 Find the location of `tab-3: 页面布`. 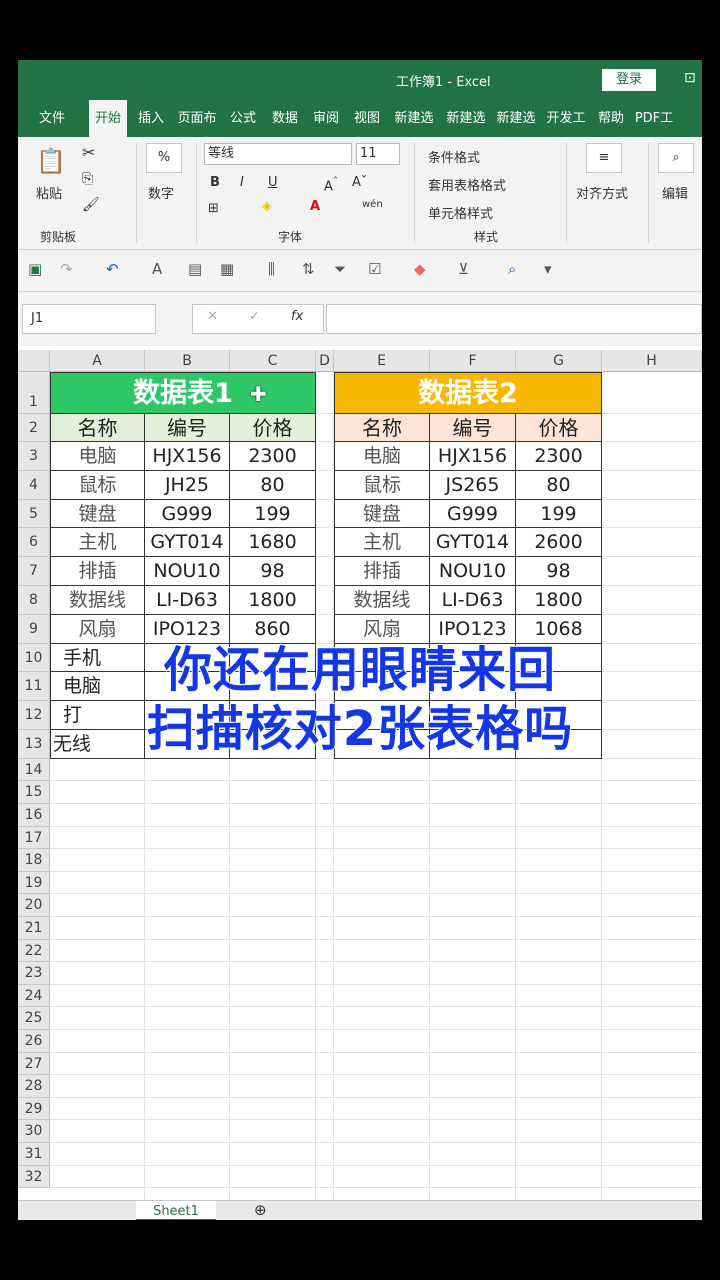

tab-3: 页面布 is located at coordinates (197, 118).